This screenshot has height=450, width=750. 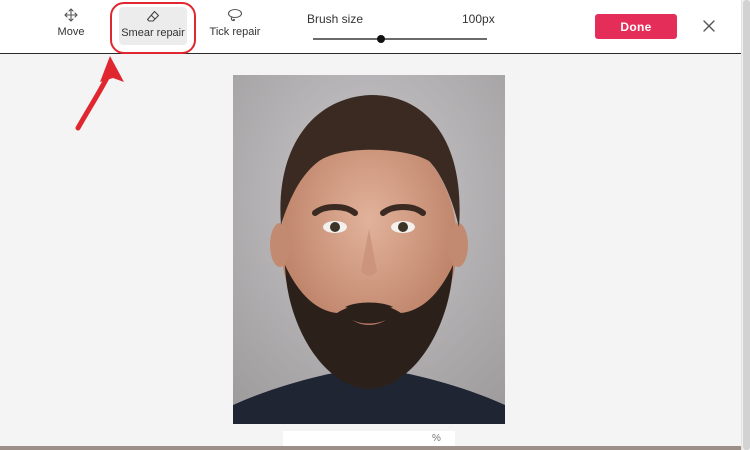 I want to click on brush-size-value: 100px, so click(x=478, y=19).